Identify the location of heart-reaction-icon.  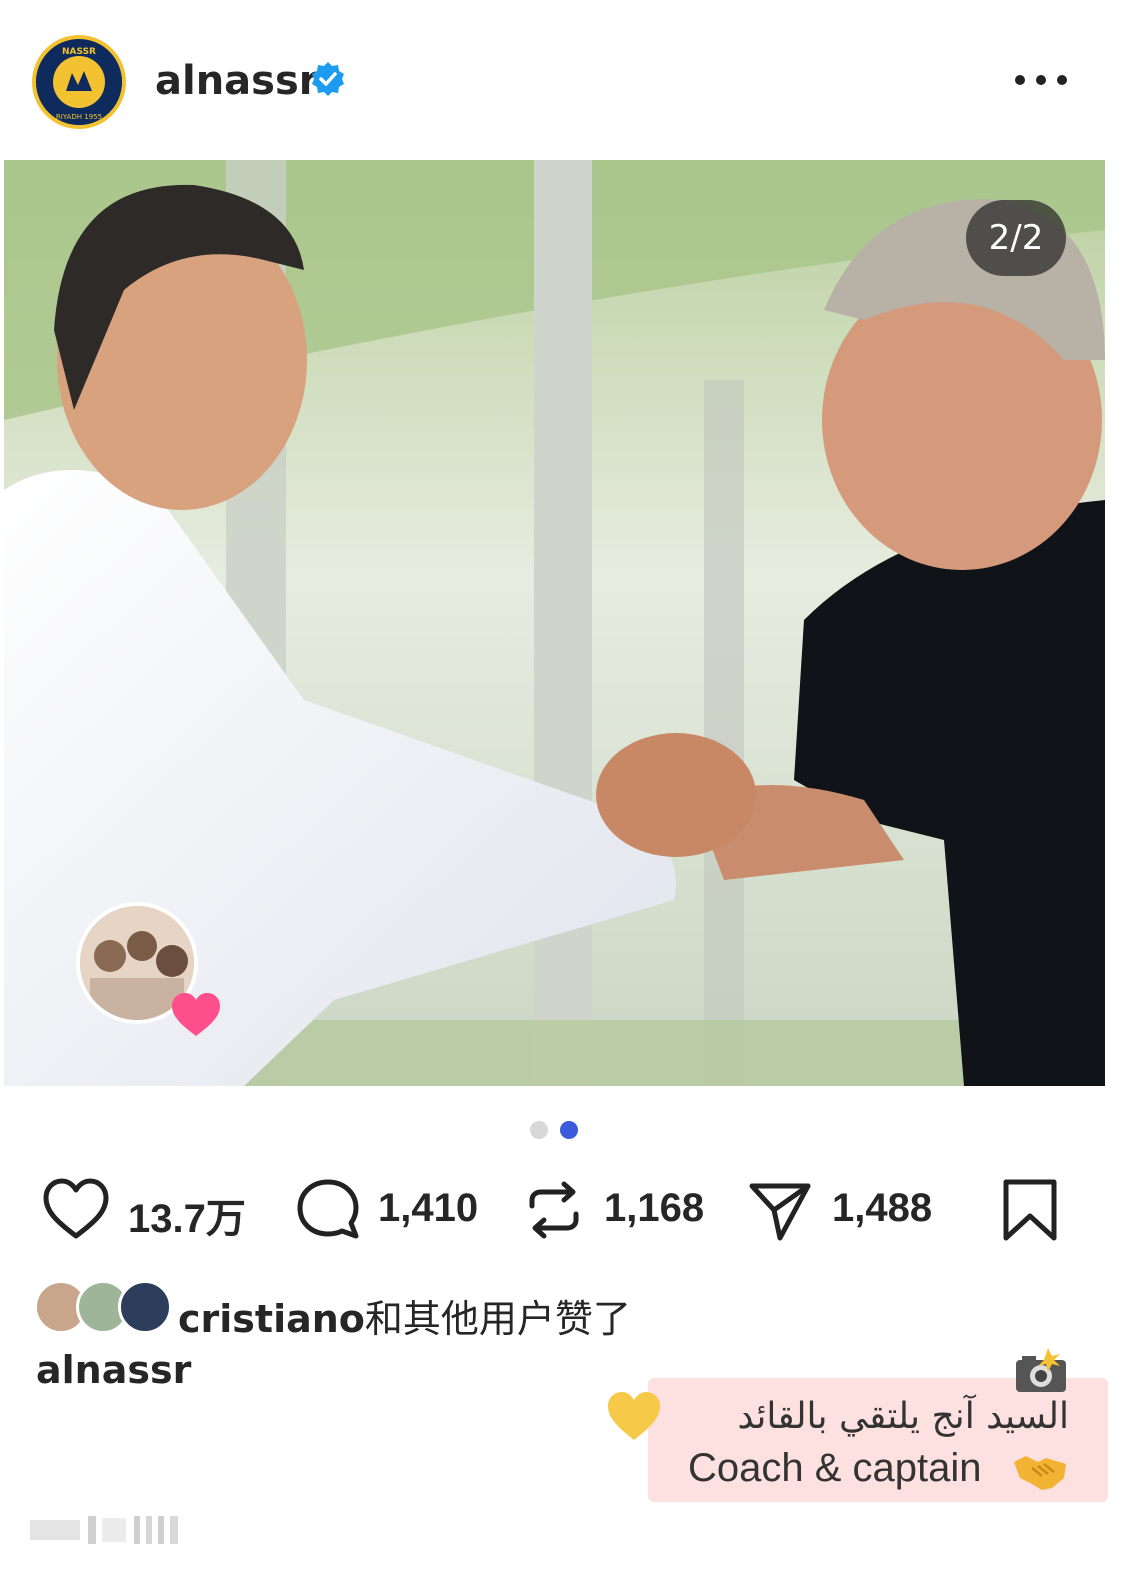
(196, 1014).